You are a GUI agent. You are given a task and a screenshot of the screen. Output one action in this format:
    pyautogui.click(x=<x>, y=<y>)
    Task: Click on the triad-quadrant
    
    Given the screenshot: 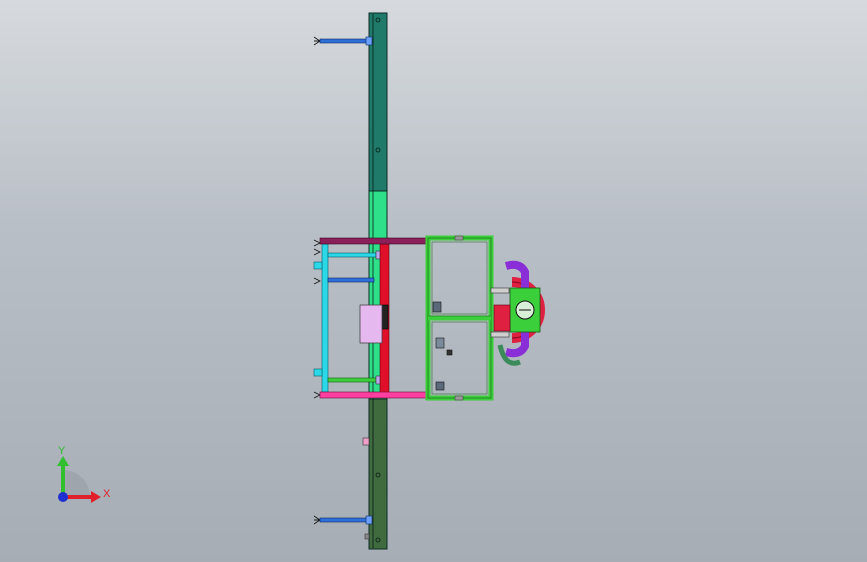 What is the action you would take?
    pyautogui.click(x=76, y=483)
    